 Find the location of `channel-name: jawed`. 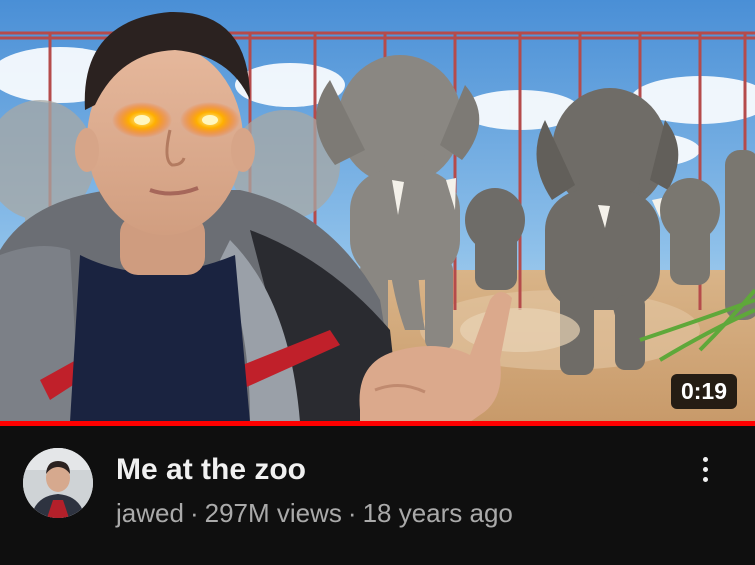

channel-name: jawed is located at coordinates (150, 513).